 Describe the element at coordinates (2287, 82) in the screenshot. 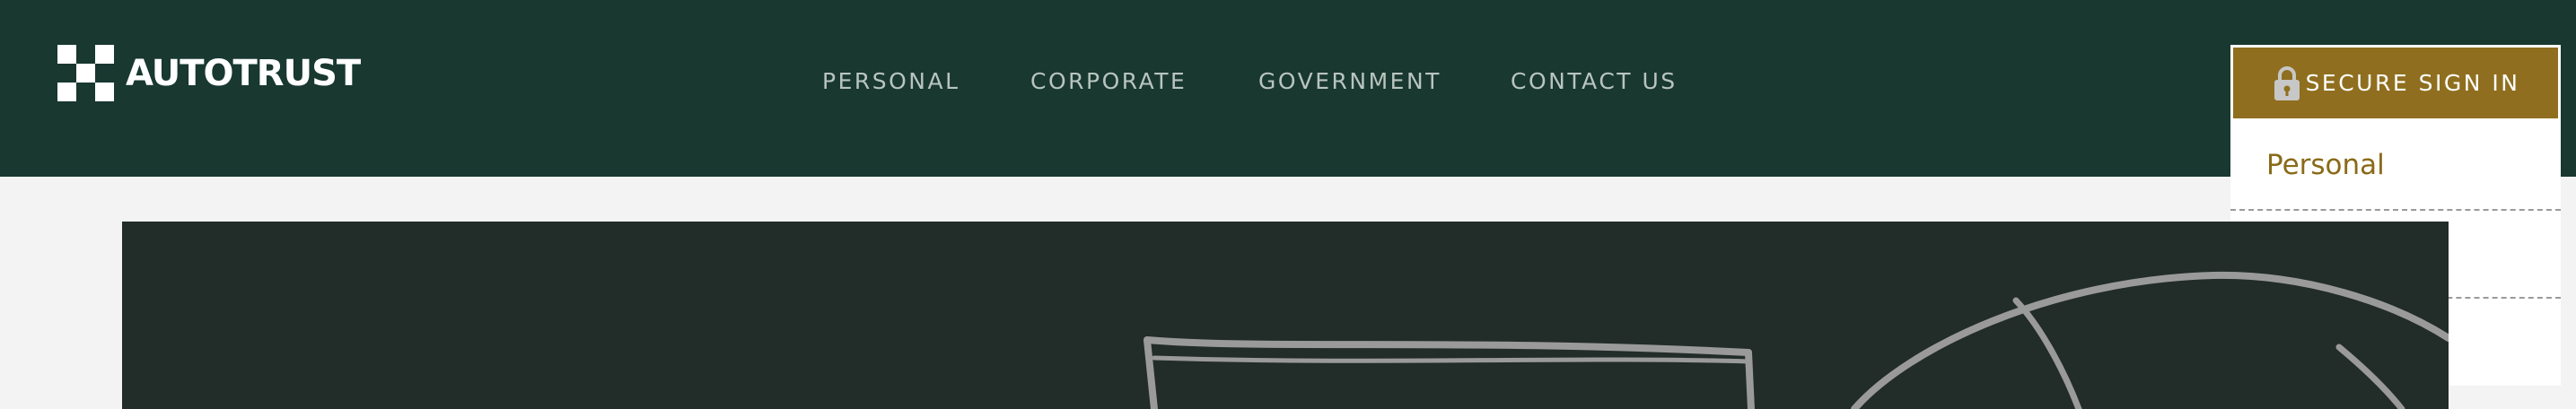

I see `lock-icon` at that location.